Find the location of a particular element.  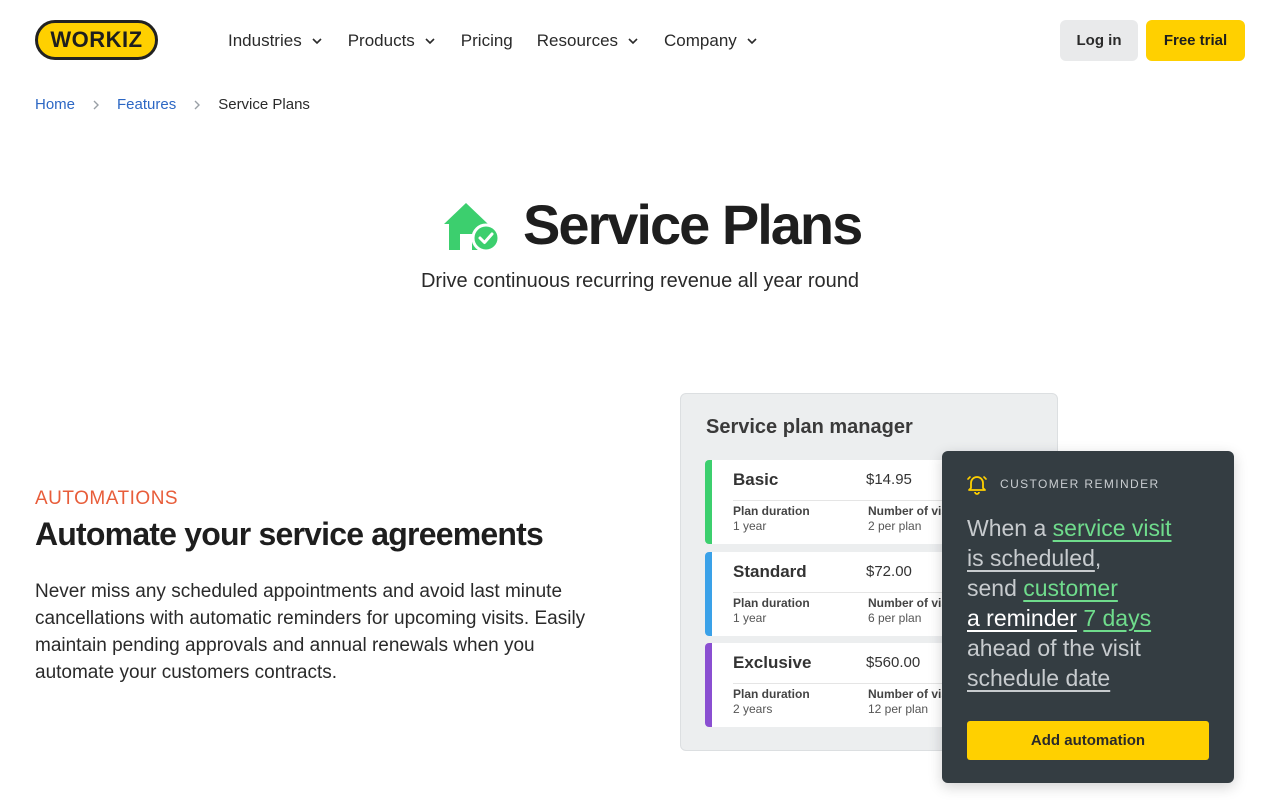

breadcrumb: Home Features Service Plans is located at coordinates (172, 104).